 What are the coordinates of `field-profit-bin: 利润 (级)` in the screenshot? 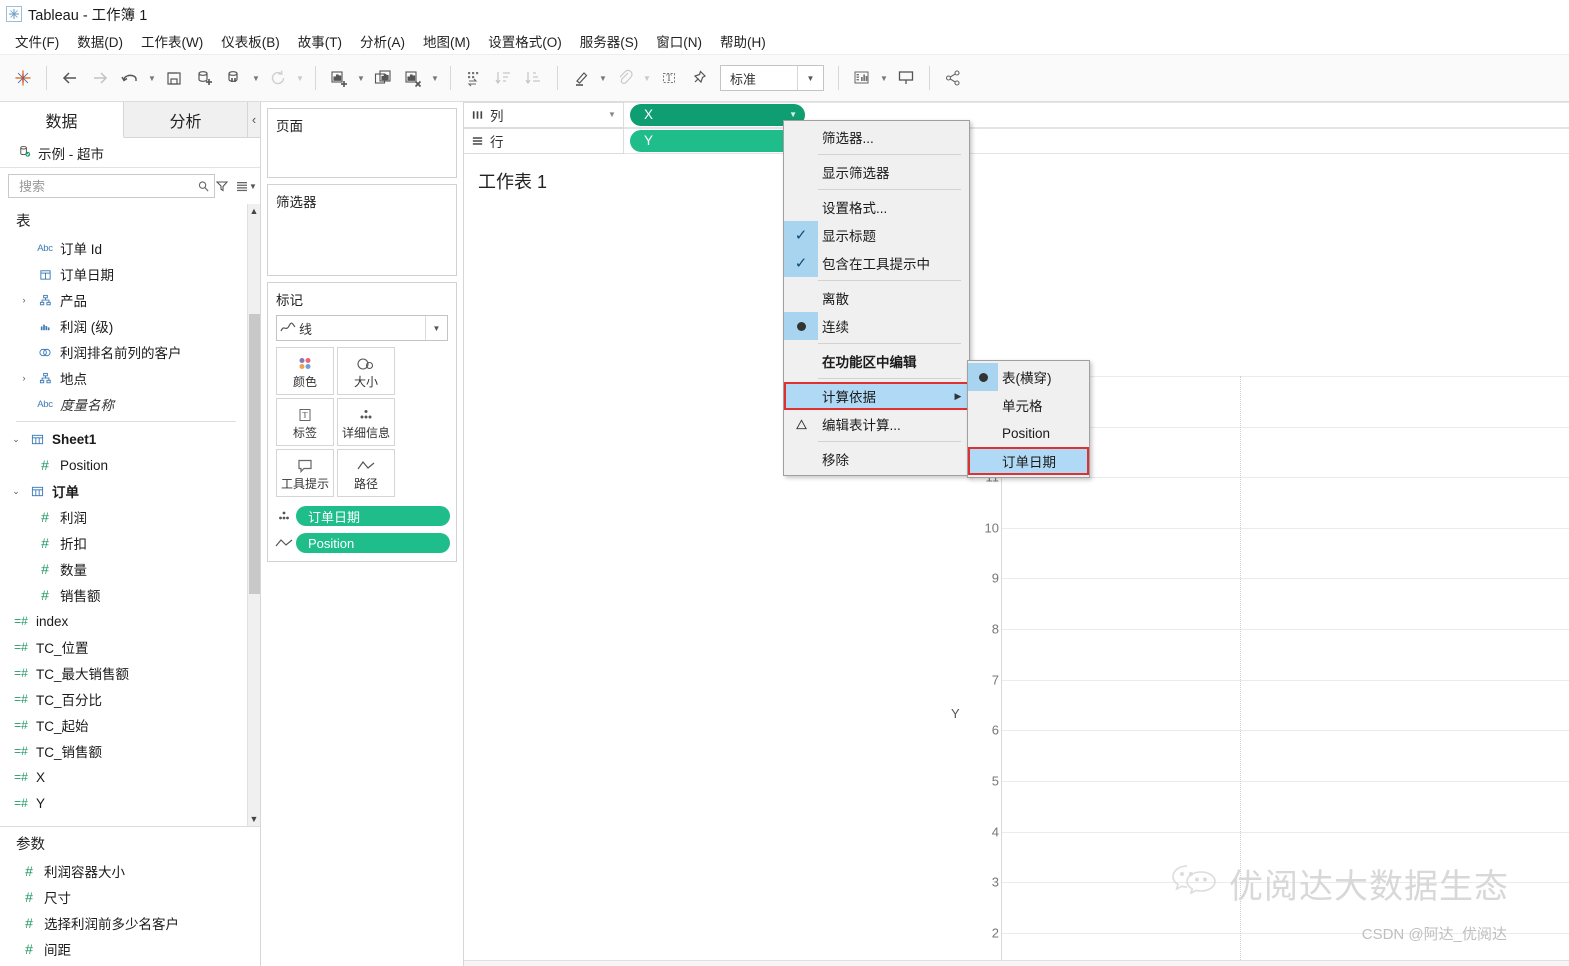 It's located at (123, 326).